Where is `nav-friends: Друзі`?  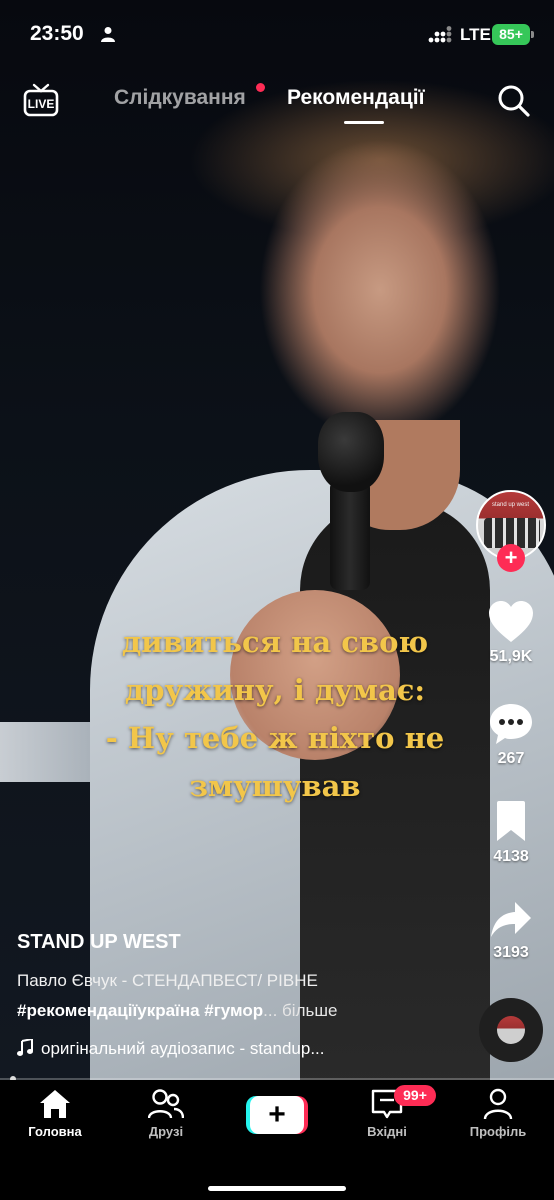
nav-friends: Друзі is located at coordinates (166, 1113).